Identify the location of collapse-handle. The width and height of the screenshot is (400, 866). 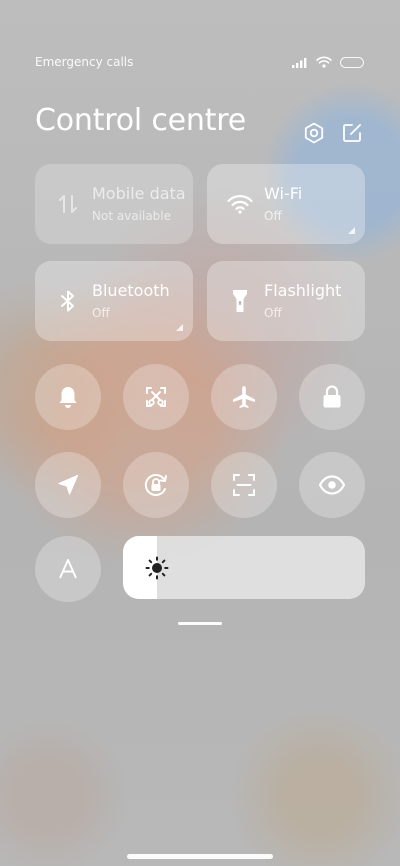
(200, 623).